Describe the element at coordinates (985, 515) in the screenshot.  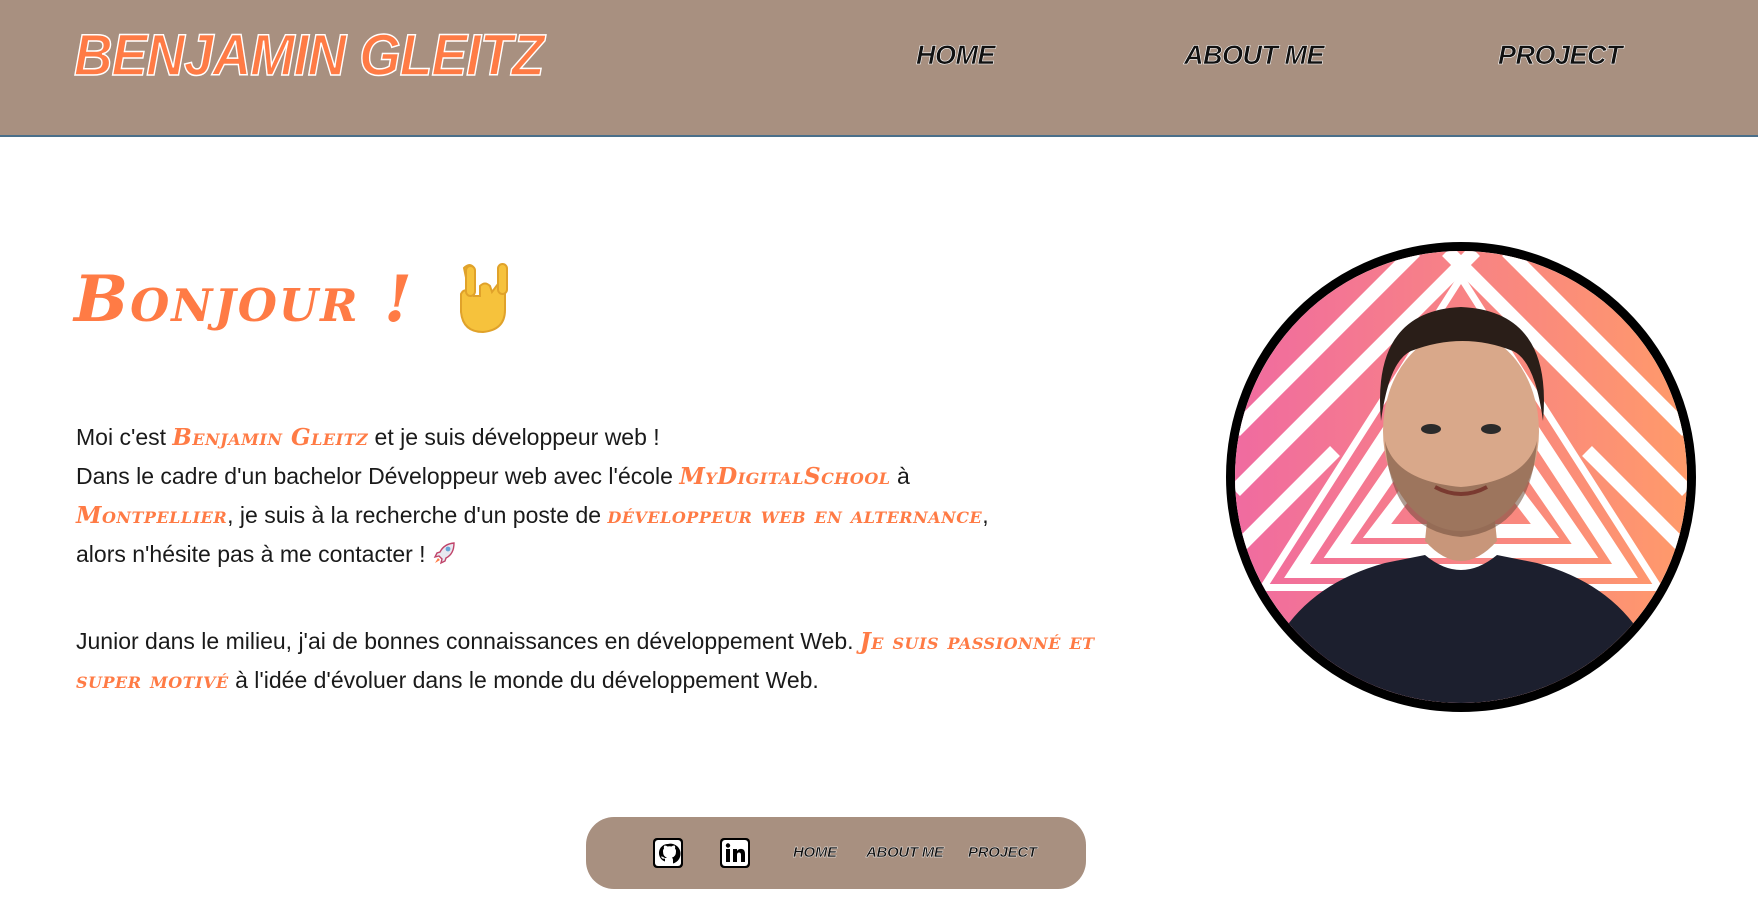
I see `intro-text-f: ,` at that location.